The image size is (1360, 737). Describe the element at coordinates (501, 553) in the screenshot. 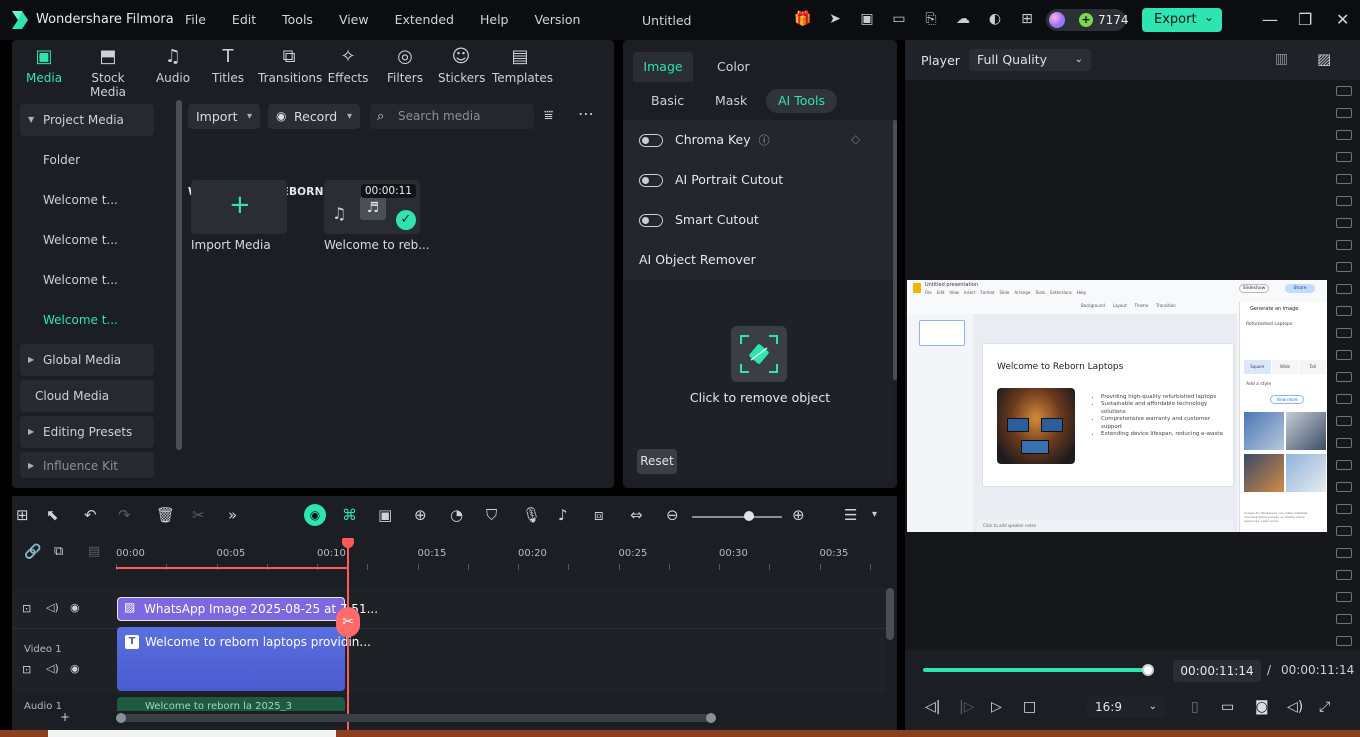

I see `timeline-ruler: 00:00 00:05 00:10 00:15 00:20 00:25 00:30 00:35` at that location.